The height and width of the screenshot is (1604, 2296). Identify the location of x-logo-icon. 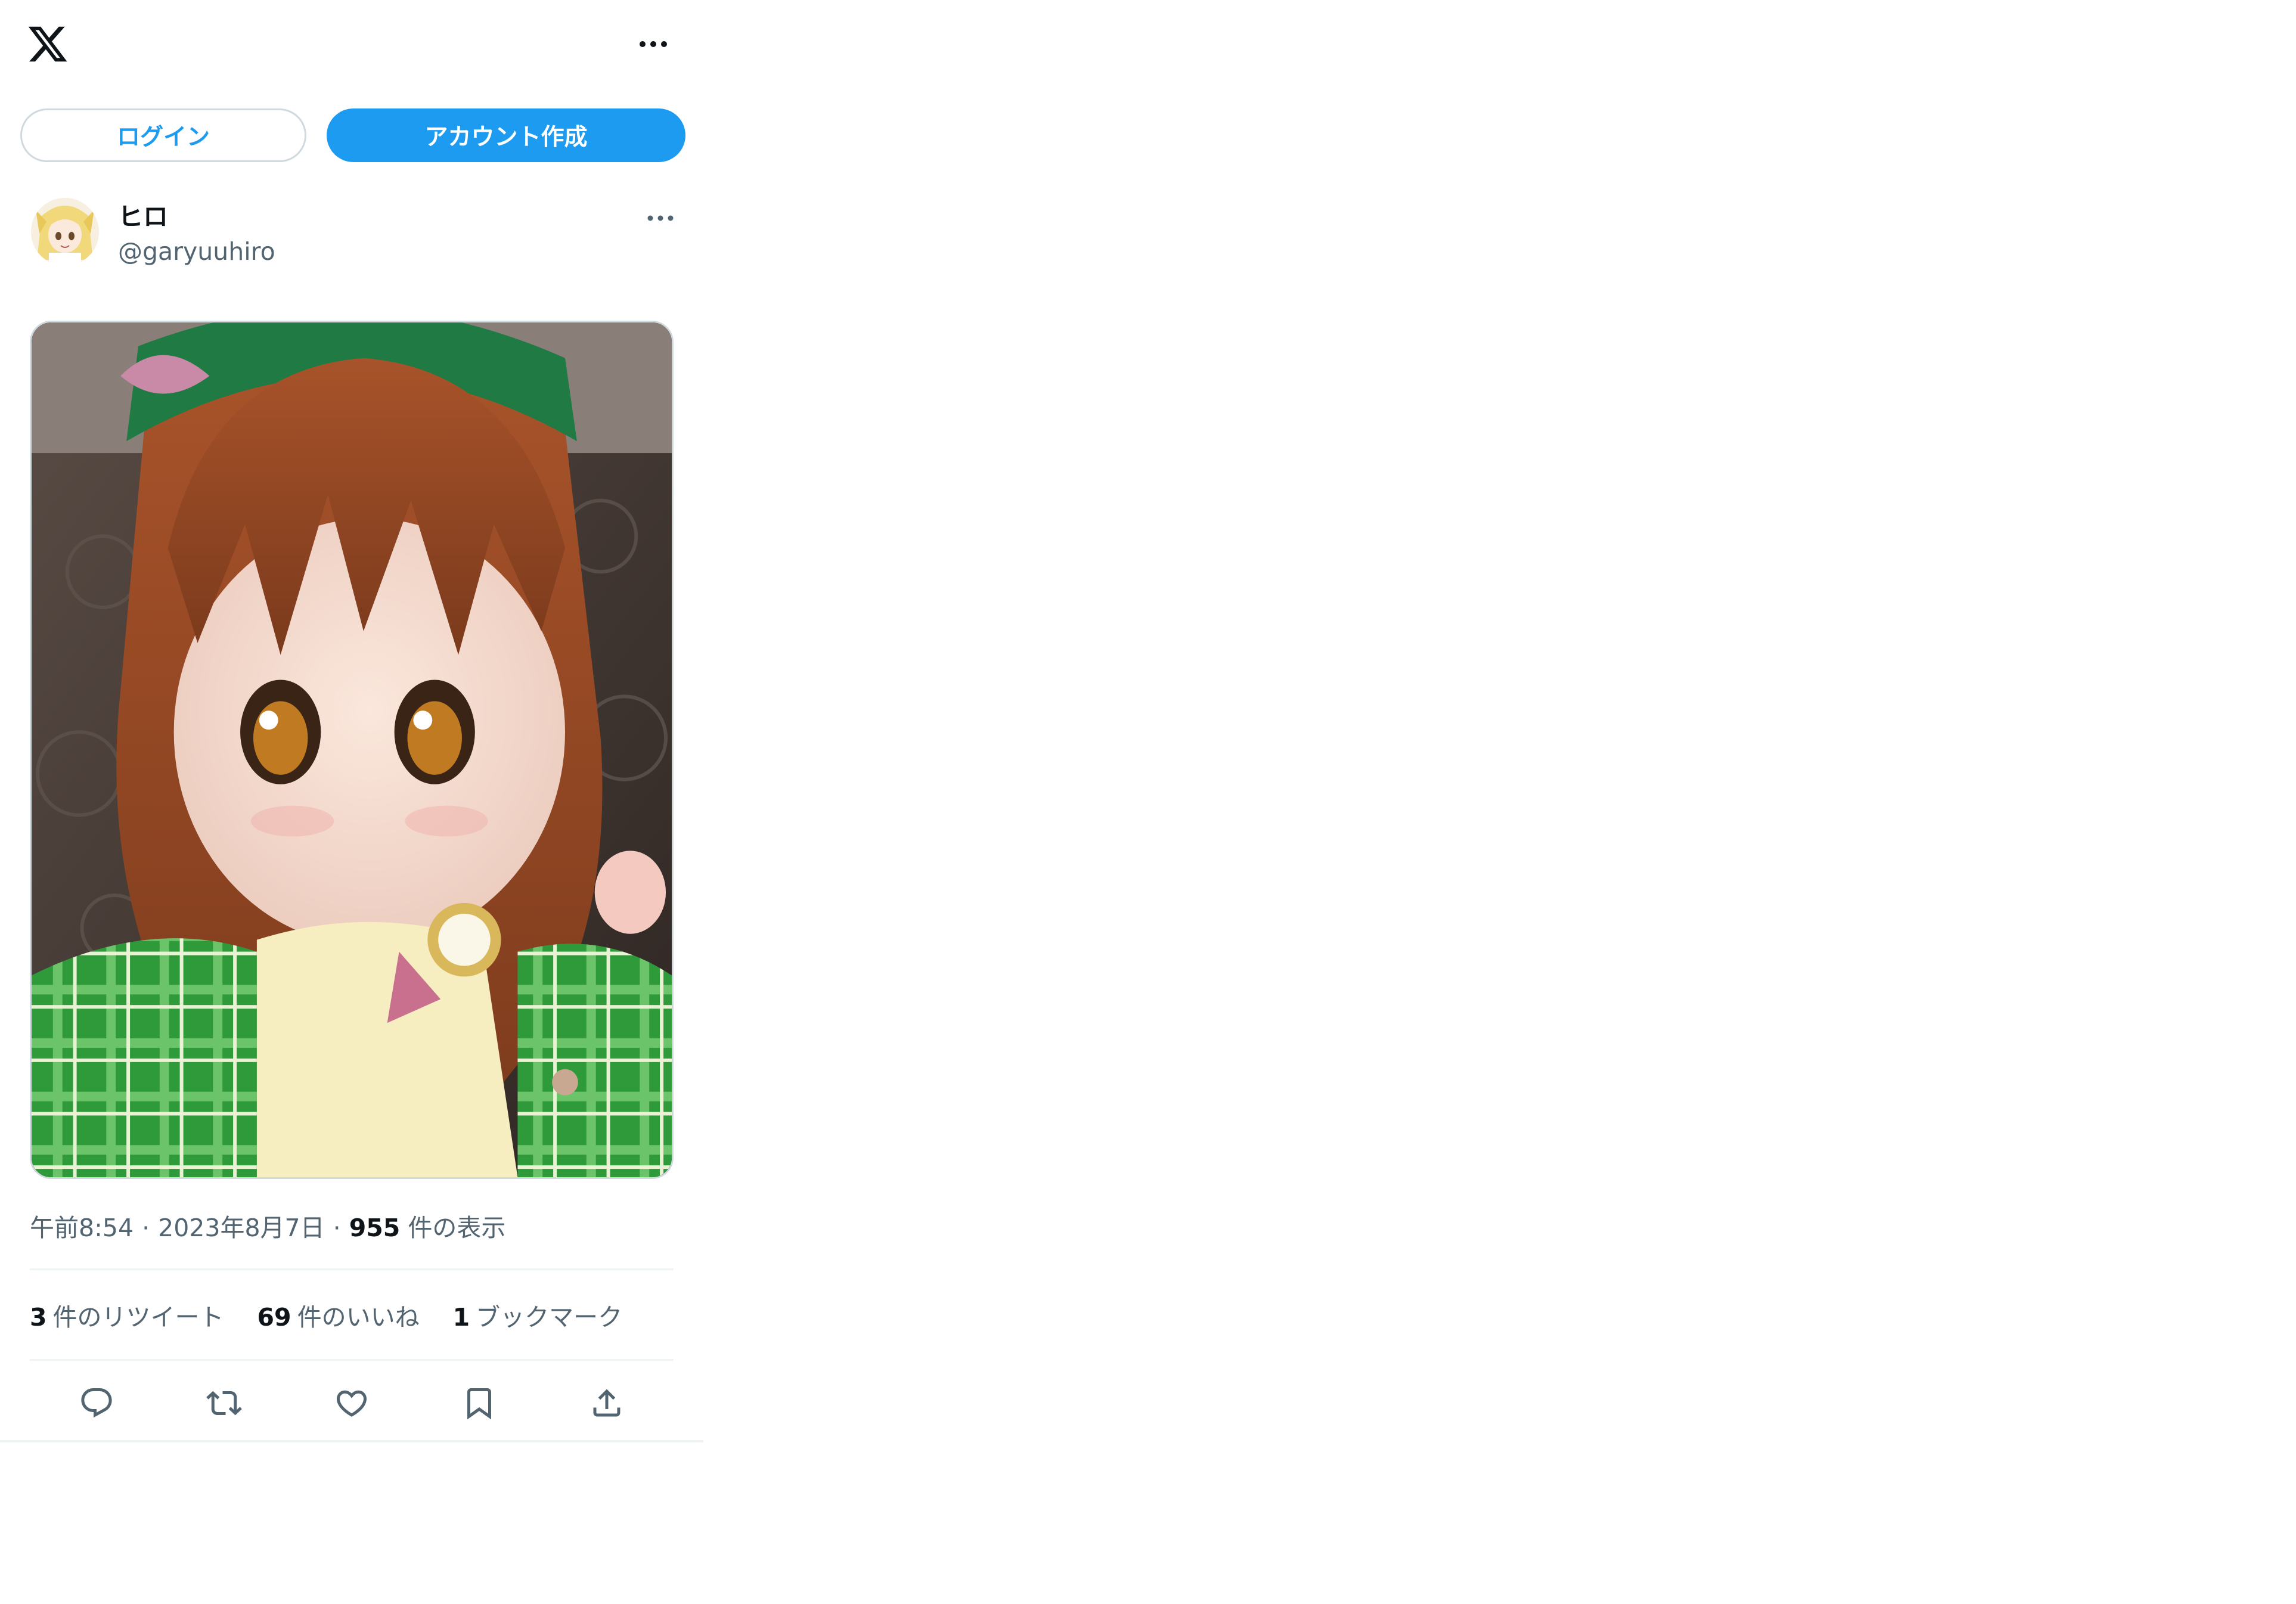
(48, 44).